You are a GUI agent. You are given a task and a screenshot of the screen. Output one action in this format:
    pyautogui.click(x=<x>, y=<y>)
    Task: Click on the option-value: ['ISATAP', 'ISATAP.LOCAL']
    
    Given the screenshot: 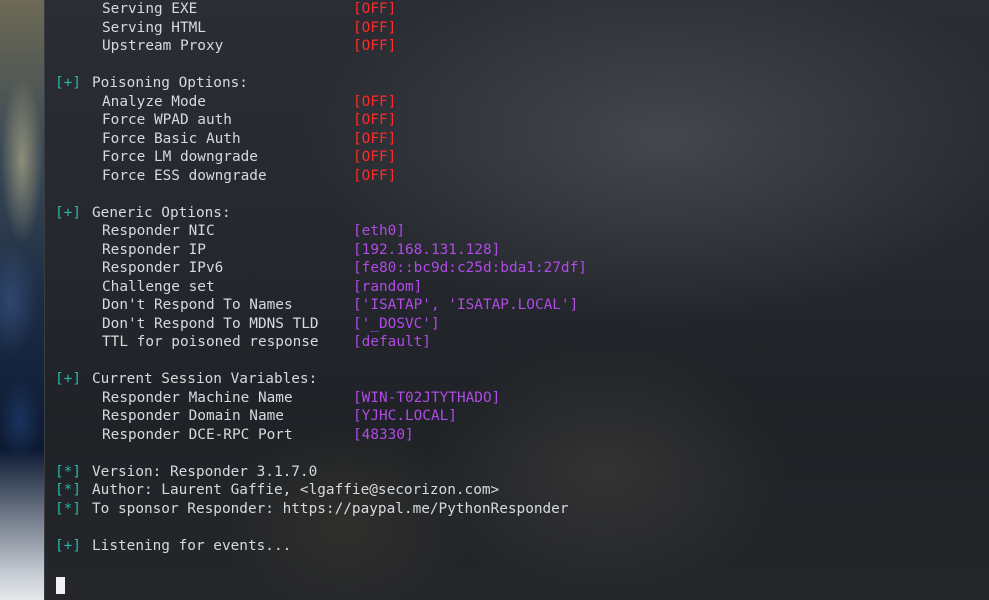 What is the action you would take?
    pyautogui.click(x=466, y=305)
    